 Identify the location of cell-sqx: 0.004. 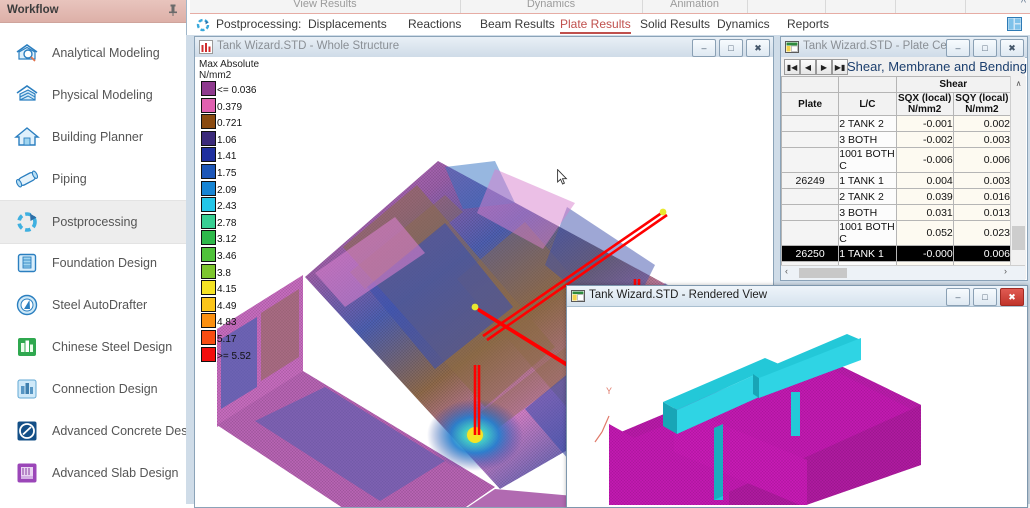
(924, 180).